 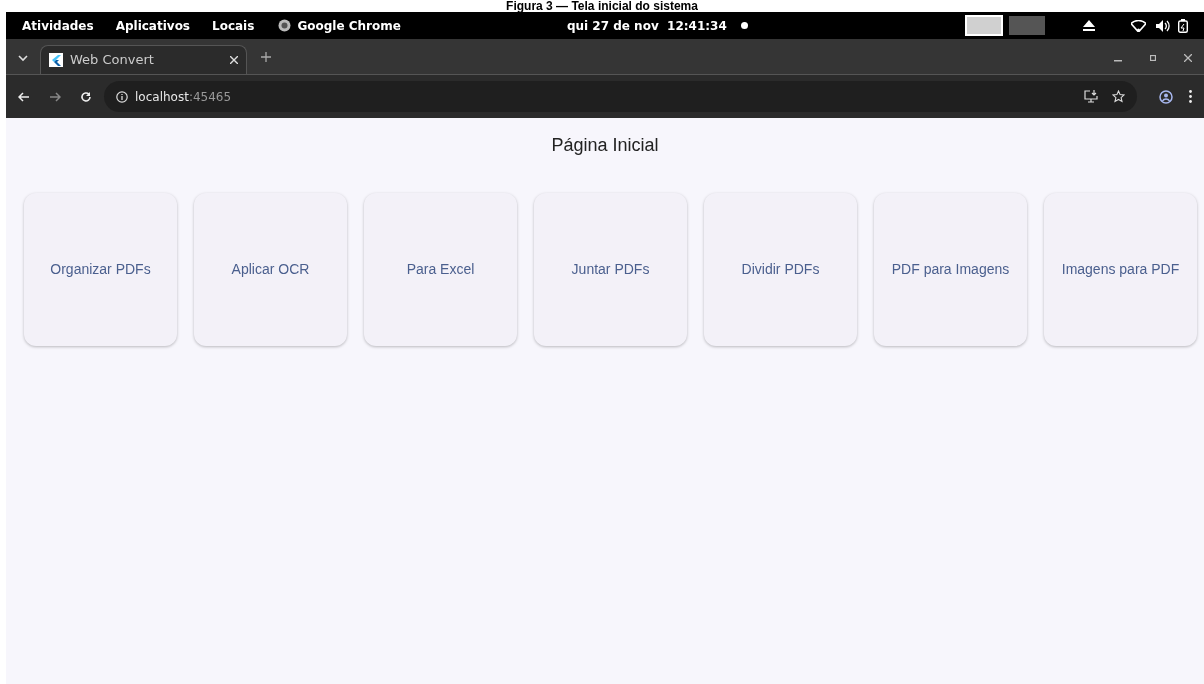 What do you see at coordinates (23, 58) in the screenshot?
I see `tab-list-icon` at bounding box center [23, 58].